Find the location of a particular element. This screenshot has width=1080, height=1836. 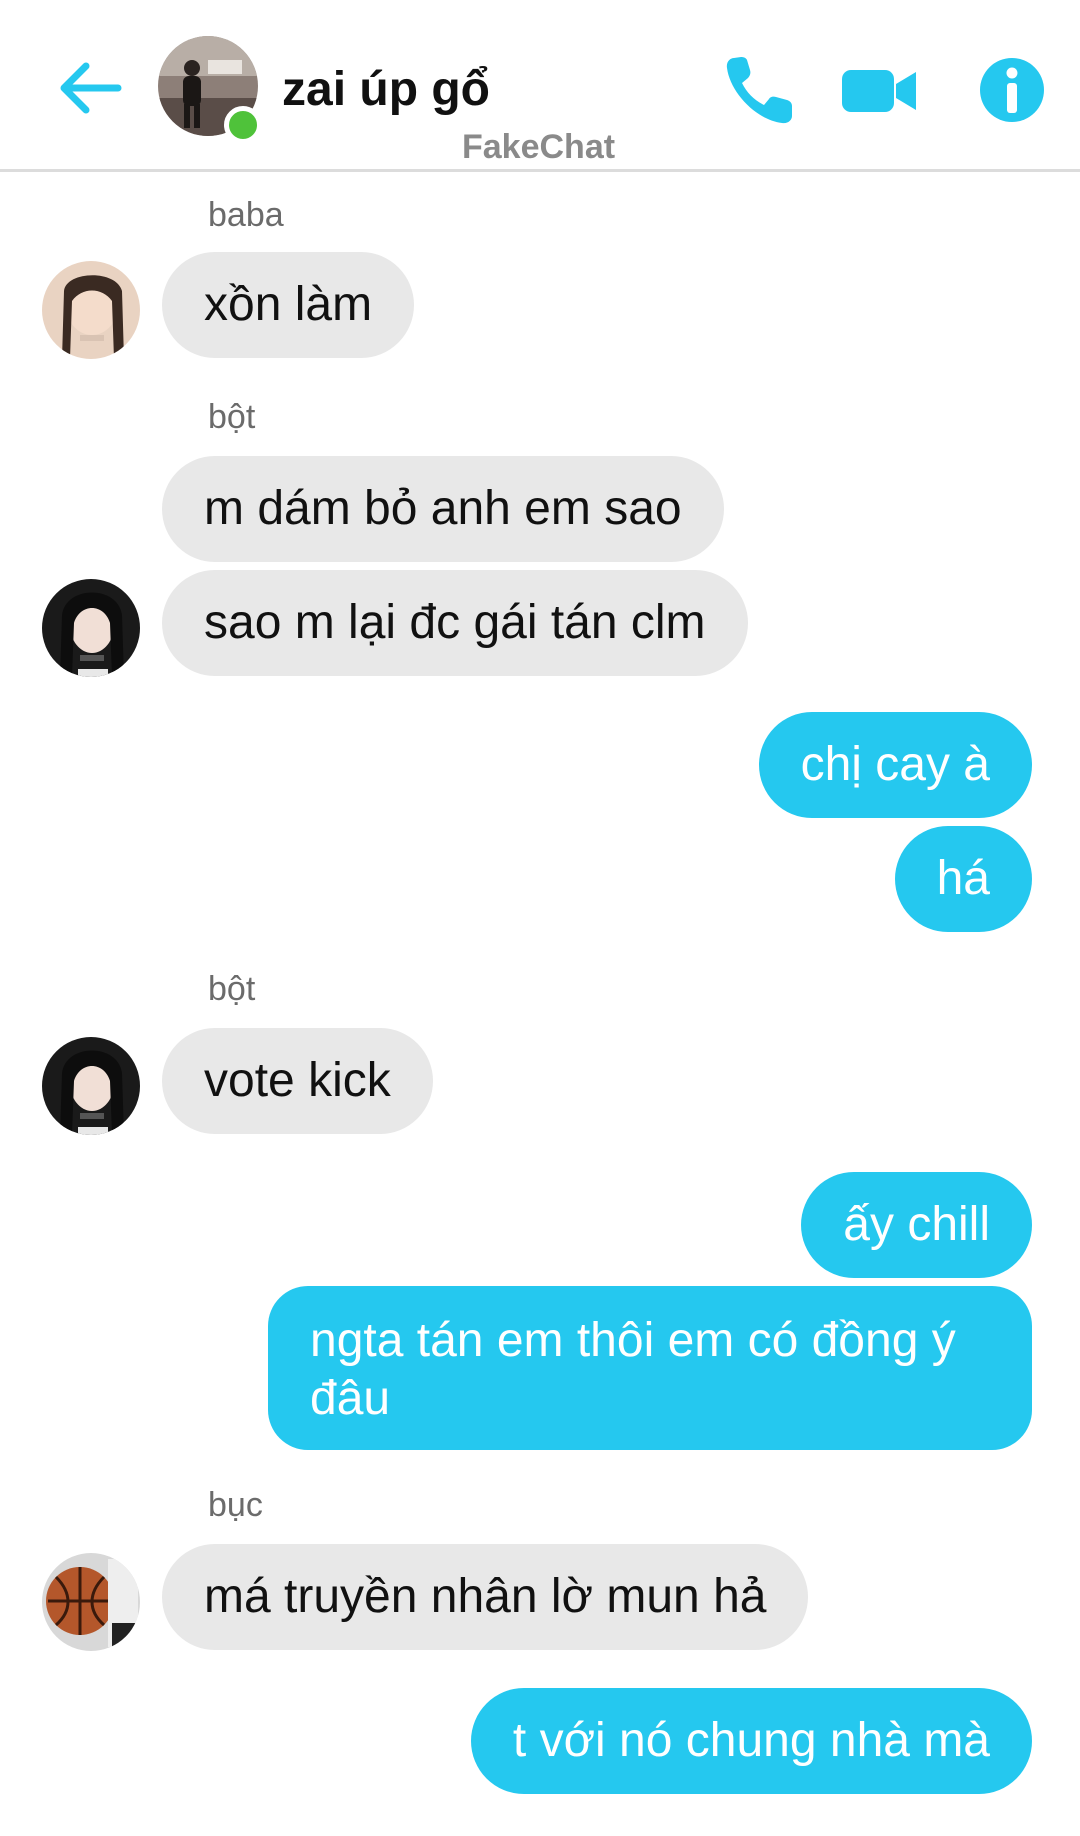

phone-icon is located at coordinates (759, 90).